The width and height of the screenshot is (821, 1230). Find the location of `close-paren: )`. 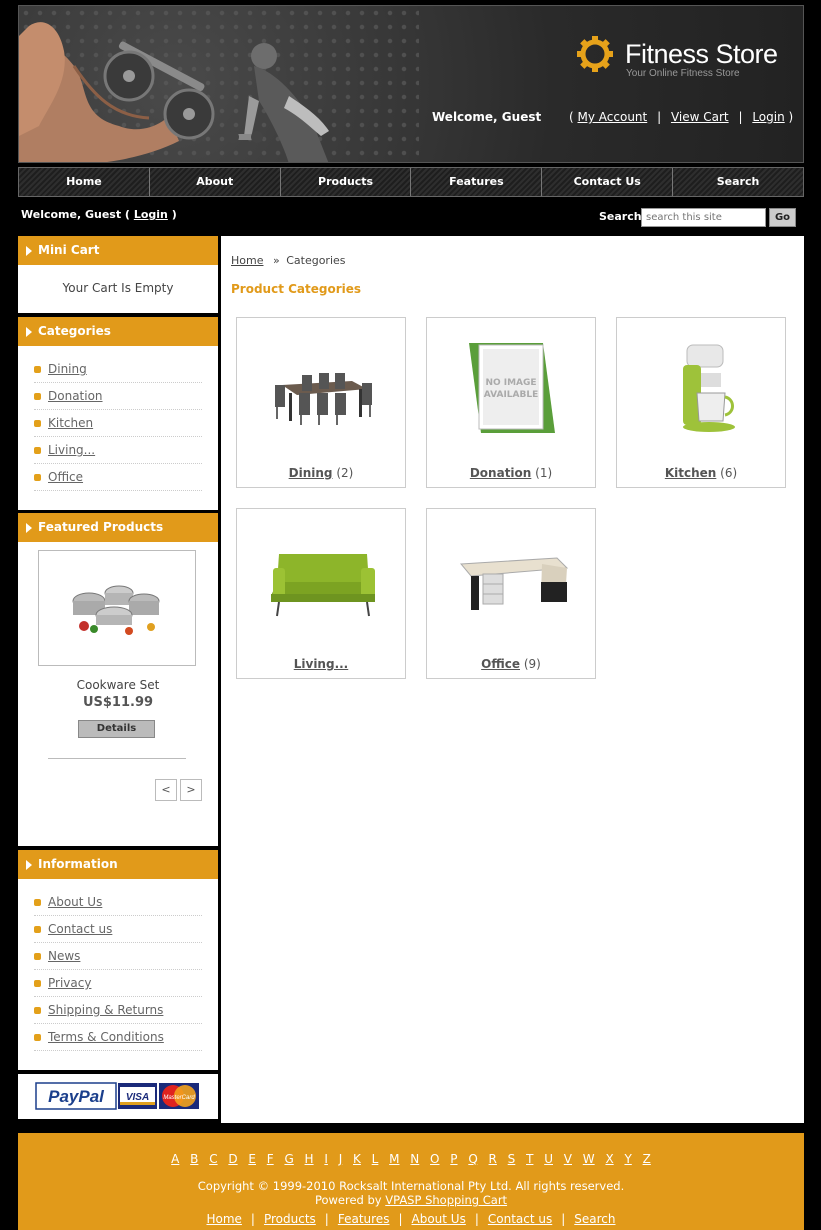

close-paren: ) is located at coordinates (791, 117).